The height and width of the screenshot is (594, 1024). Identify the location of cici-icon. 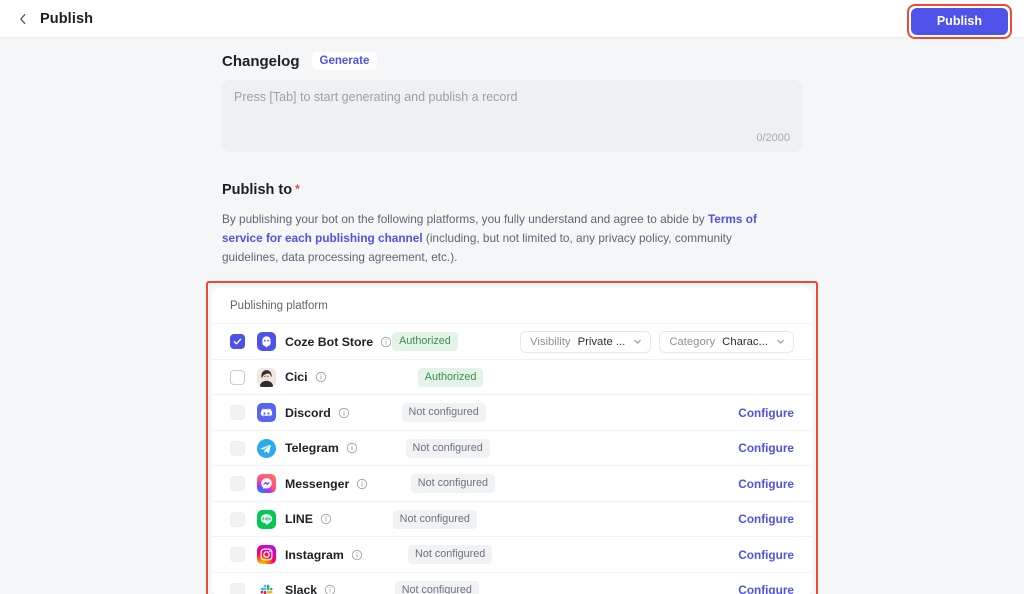
(266, 377).